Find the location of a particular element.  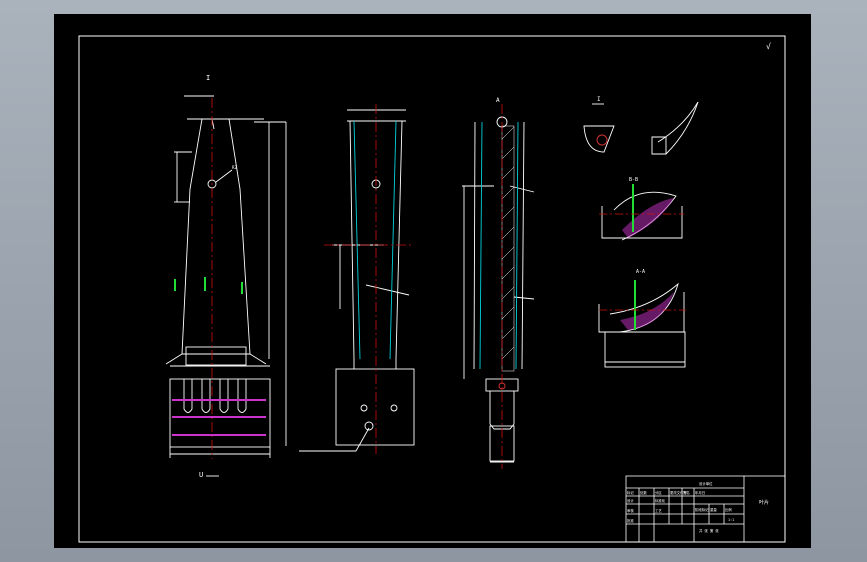

title-block-stage-1: 重量 is located at coordinates (713, 509).